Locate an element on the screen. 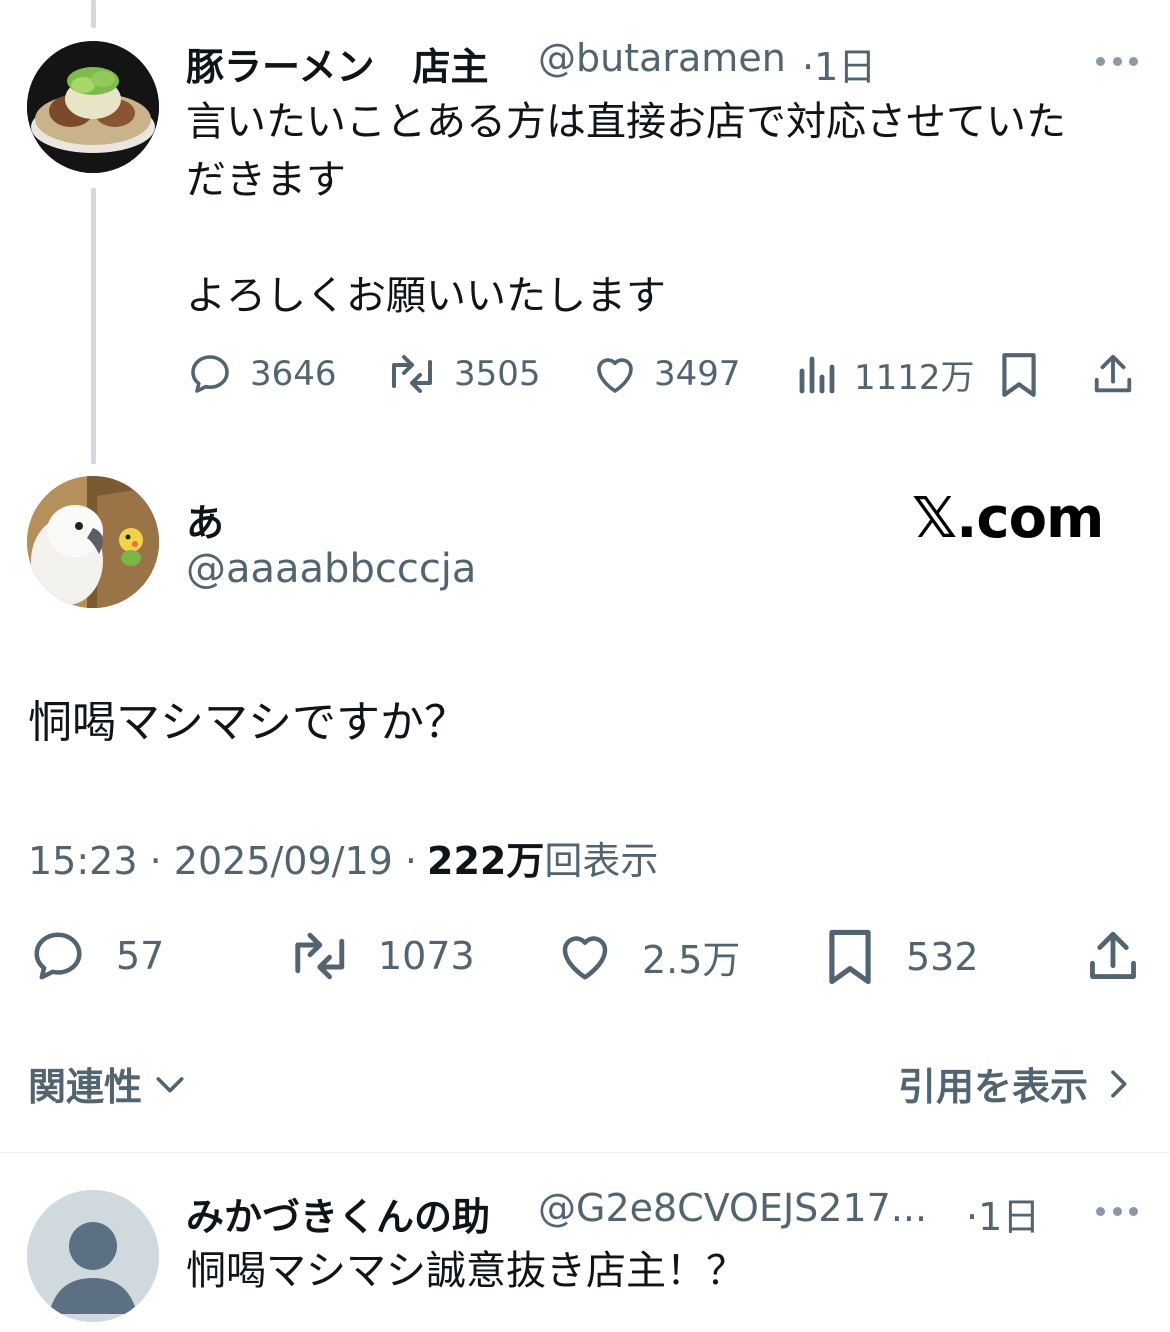 The image size is (1170, 1332). views-count: 1112万 is located at coordinates (914, 378).